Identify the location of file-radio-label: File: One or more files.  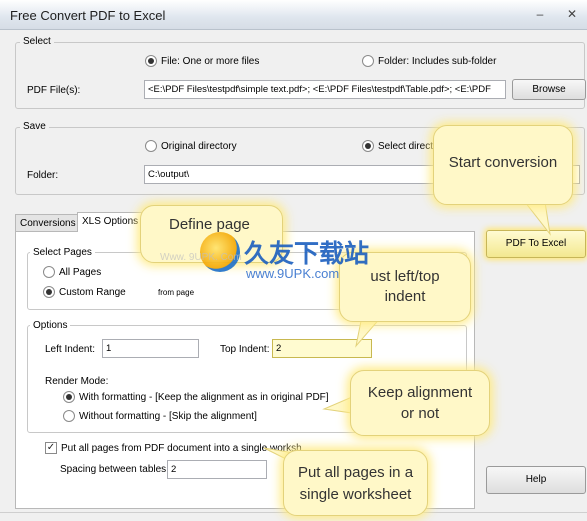
(210, 61).